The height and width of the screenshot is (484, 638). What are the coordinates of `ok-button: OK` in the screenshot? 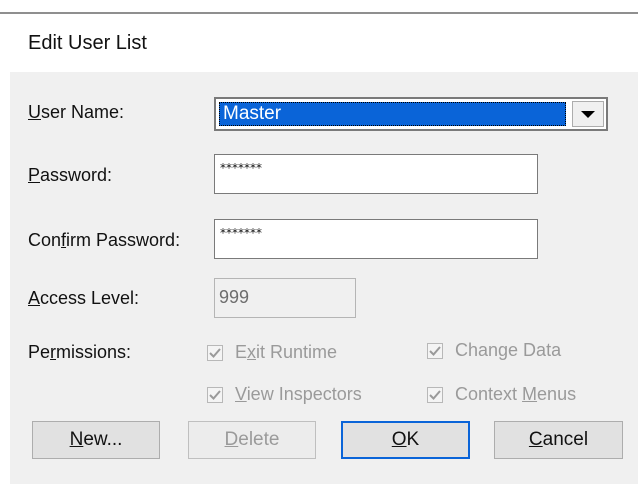 It's located at (405, 440).